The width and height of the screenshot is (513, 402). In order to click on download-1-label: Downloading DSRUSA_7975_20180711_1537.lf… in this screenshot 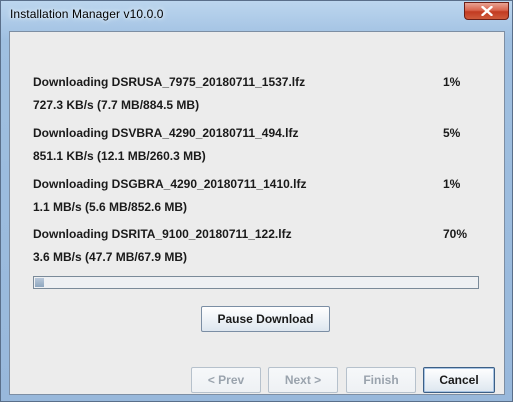, I will do `click(169, 82)`.